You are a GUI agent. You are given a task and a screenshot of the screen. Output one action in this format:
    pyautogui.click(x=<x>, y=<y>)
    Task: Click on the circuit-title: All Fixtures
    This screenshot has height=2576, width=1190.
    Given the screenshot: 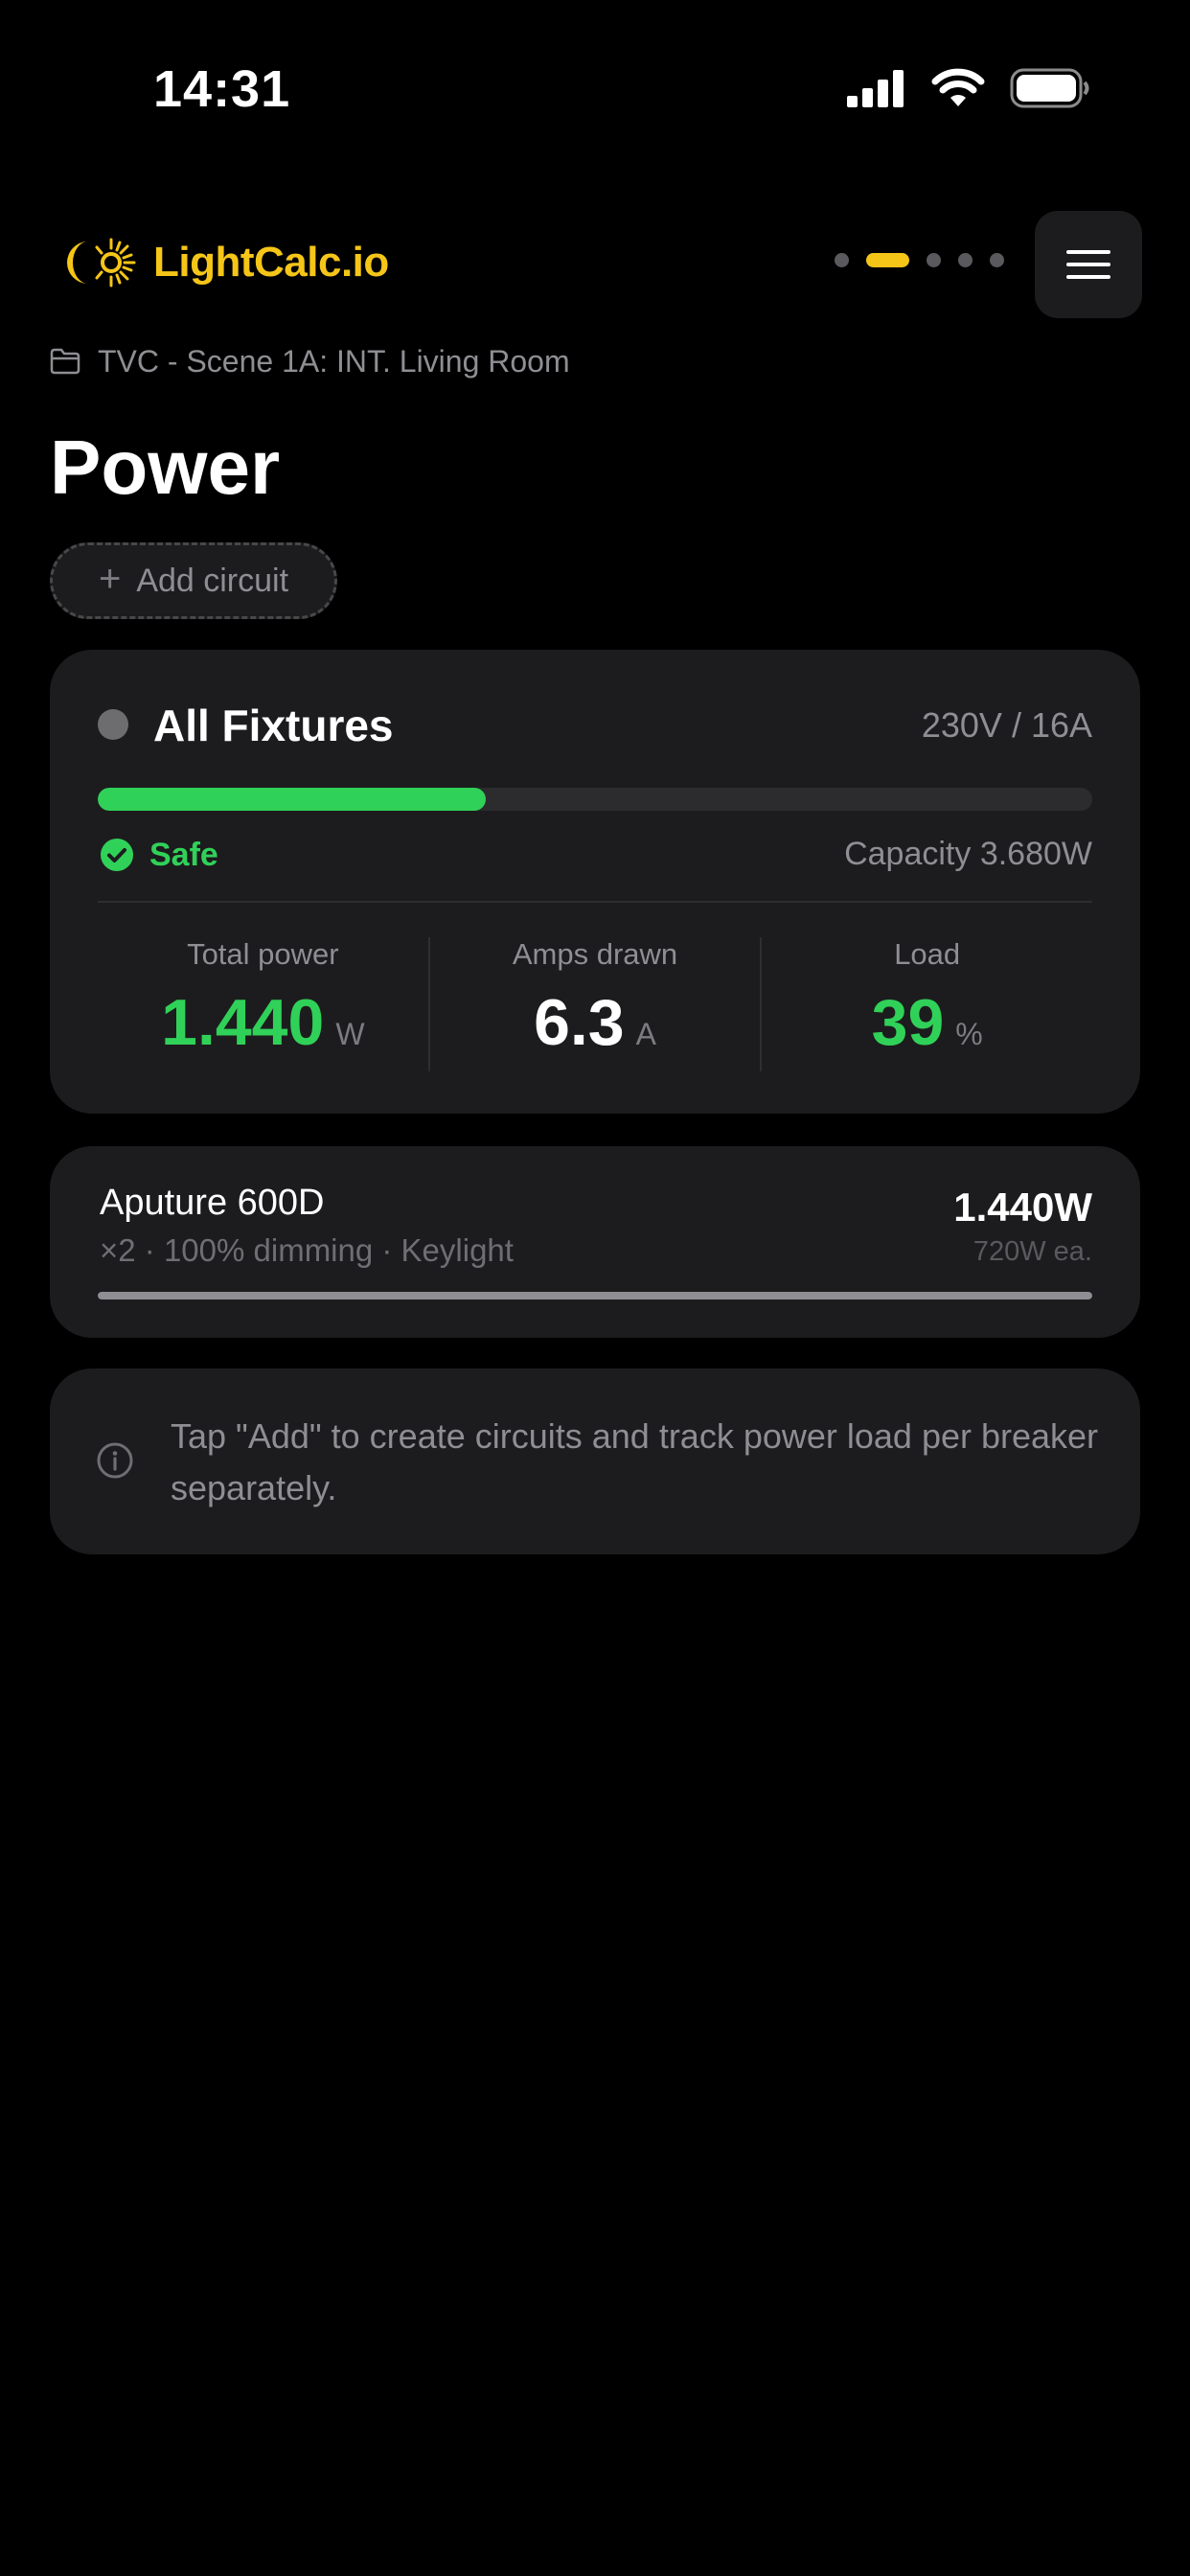 What is the action you would take?
    pyautogui.click(x=273, y=725)
    